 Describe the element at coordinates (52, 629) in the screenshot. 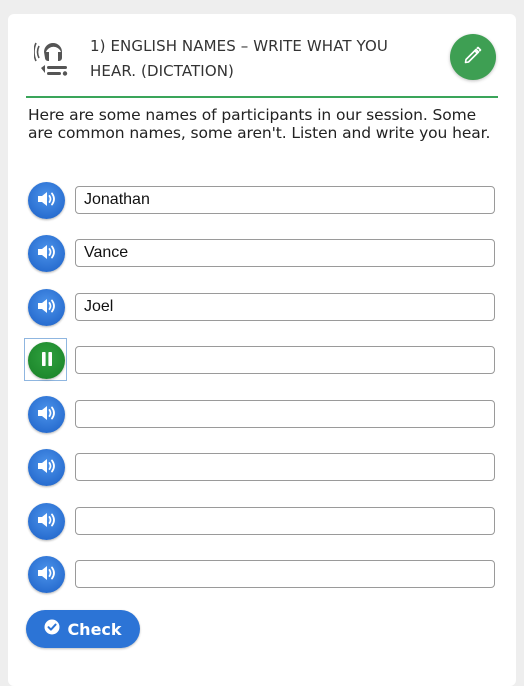

I see `checkmark-circle-icon` at that location.